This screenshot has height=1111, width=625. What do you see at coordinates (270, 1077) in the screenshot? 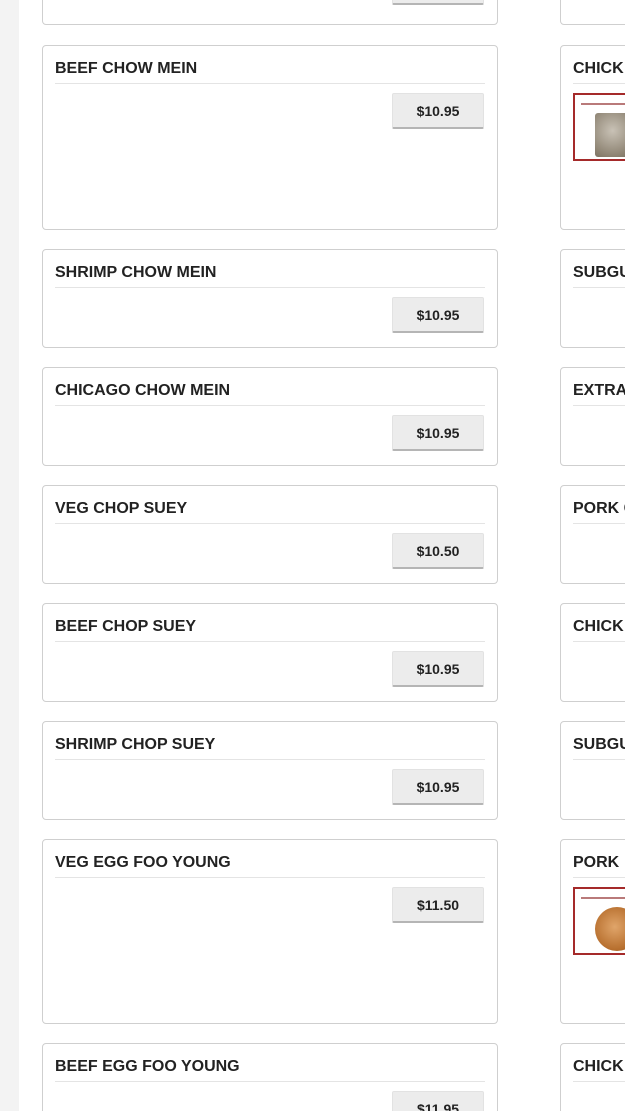
I see `menu-item-card: BEEF EGG FOO YOUNG $11.95` at bounding box center [270, 1077].